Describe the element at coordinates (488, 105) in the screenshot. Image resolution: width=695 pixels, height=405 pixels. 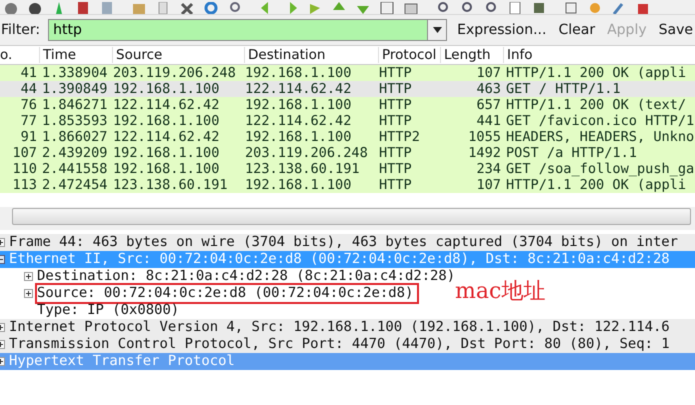
I see `table-cell-text: 657` at that location.